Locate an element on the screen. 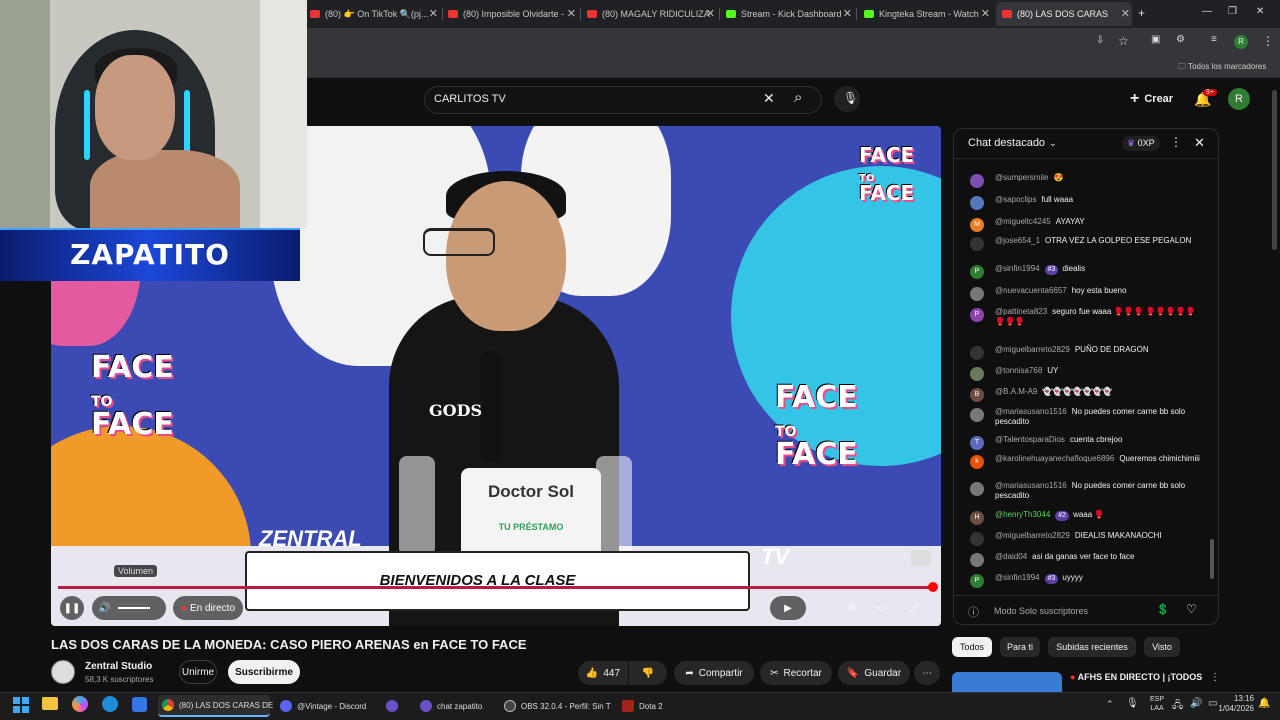  like-button: 👍 447 is located at coordinates (603, 673).